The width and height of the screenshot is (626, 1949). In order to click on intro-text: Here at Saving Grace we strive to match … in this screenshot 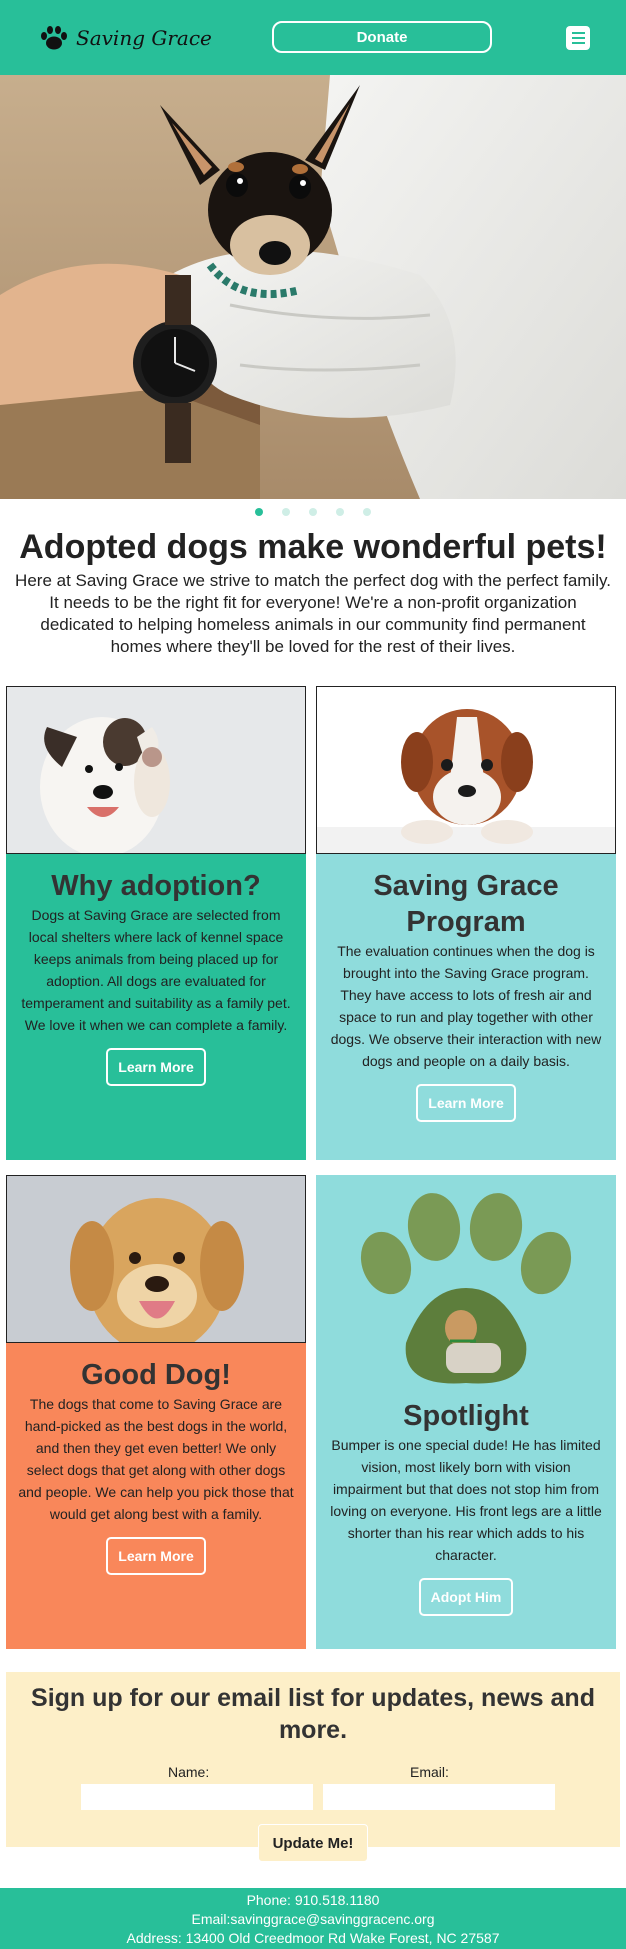, I will do `click(313, 613)`.